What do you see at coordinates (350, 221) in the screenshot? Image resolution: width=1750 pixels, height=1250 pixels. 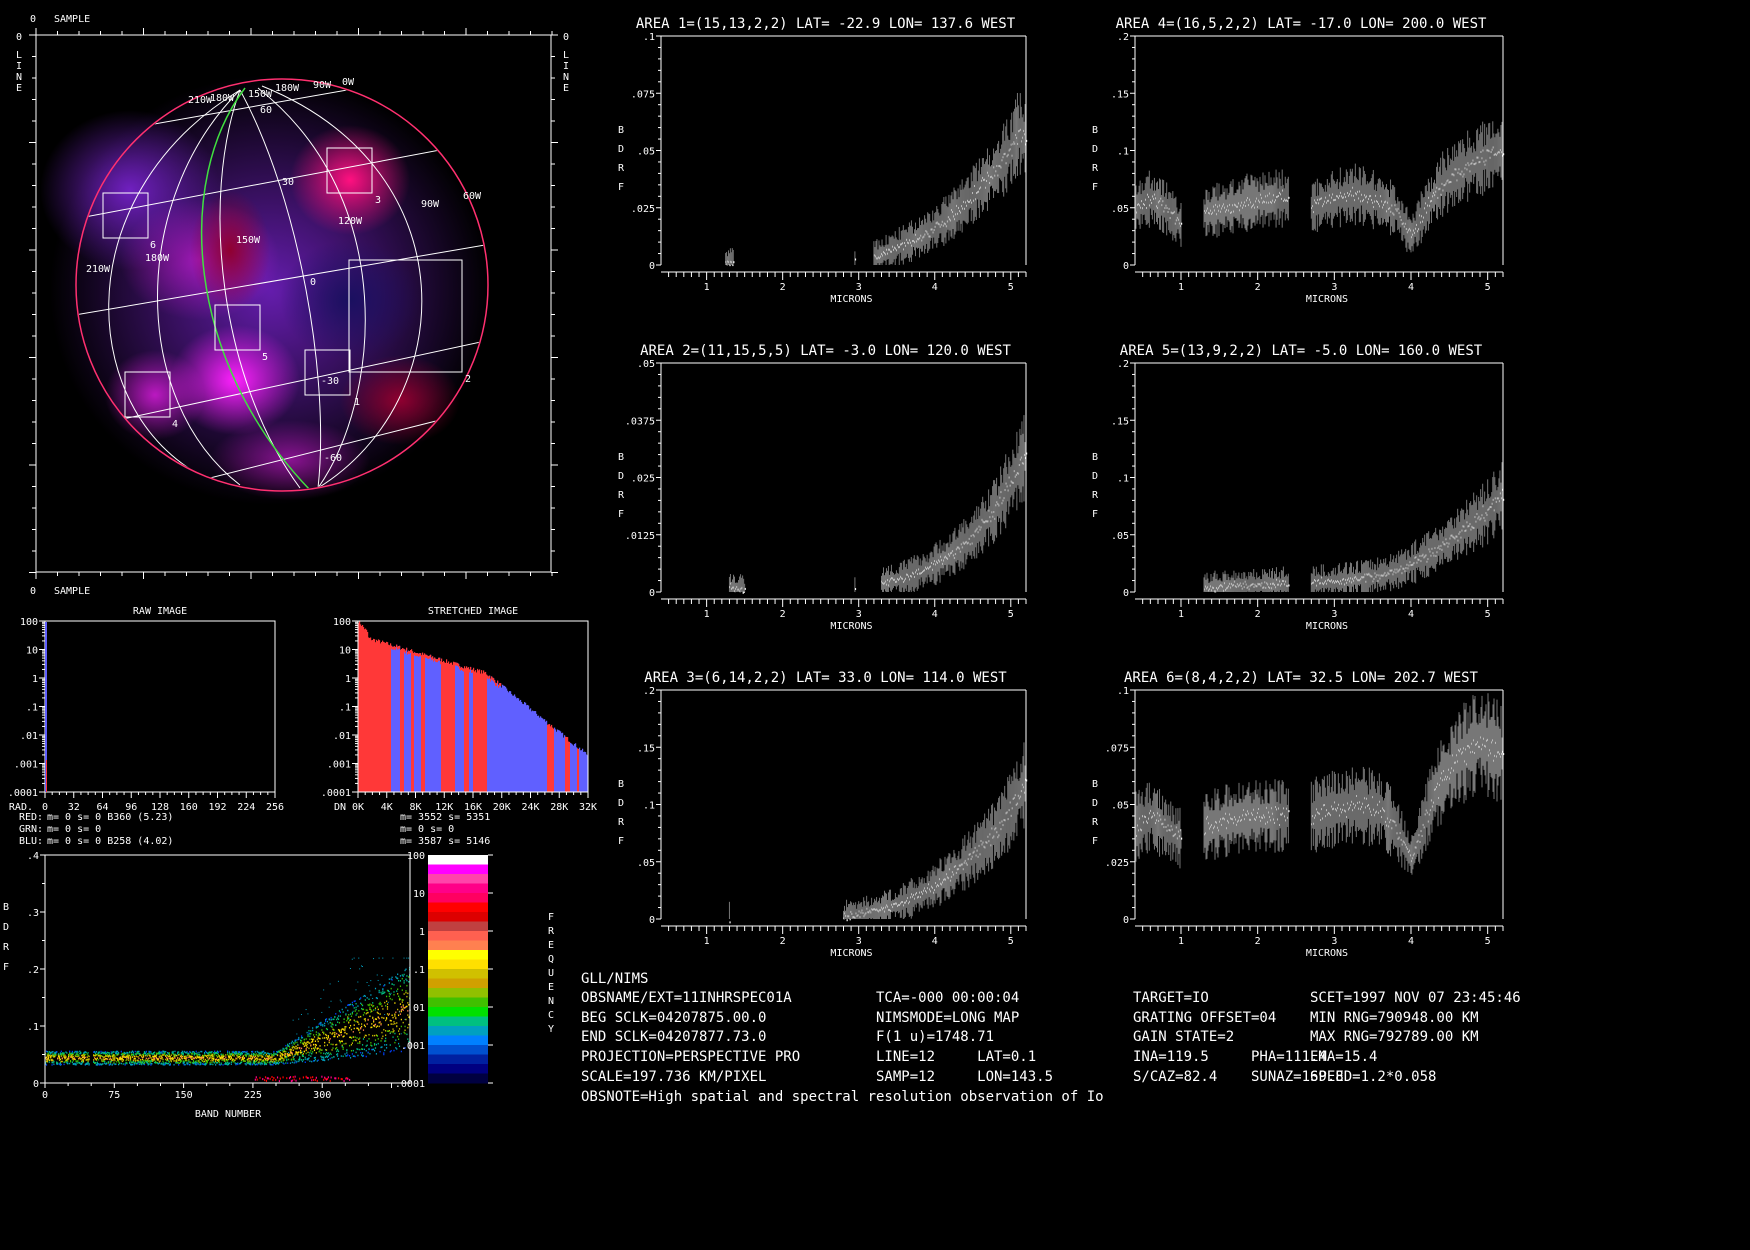 I see `grid-label: 120W` at bounding box center [350, 221].